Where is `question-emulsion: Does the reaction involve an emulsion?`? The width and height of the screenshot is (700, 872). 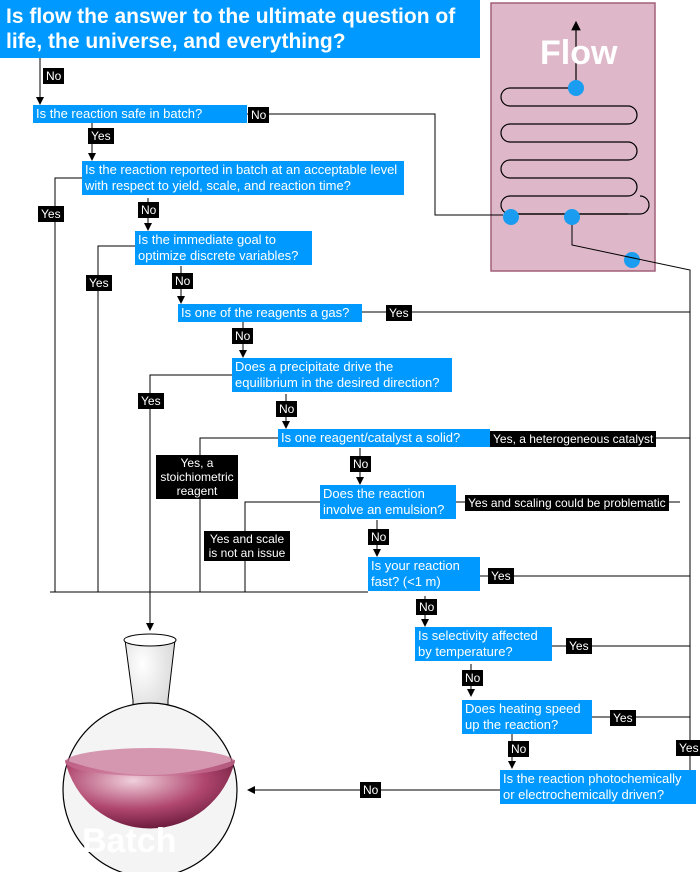
question-emulsion: Does the reaction involve an emulsion? is located at coordinates (388, 502).